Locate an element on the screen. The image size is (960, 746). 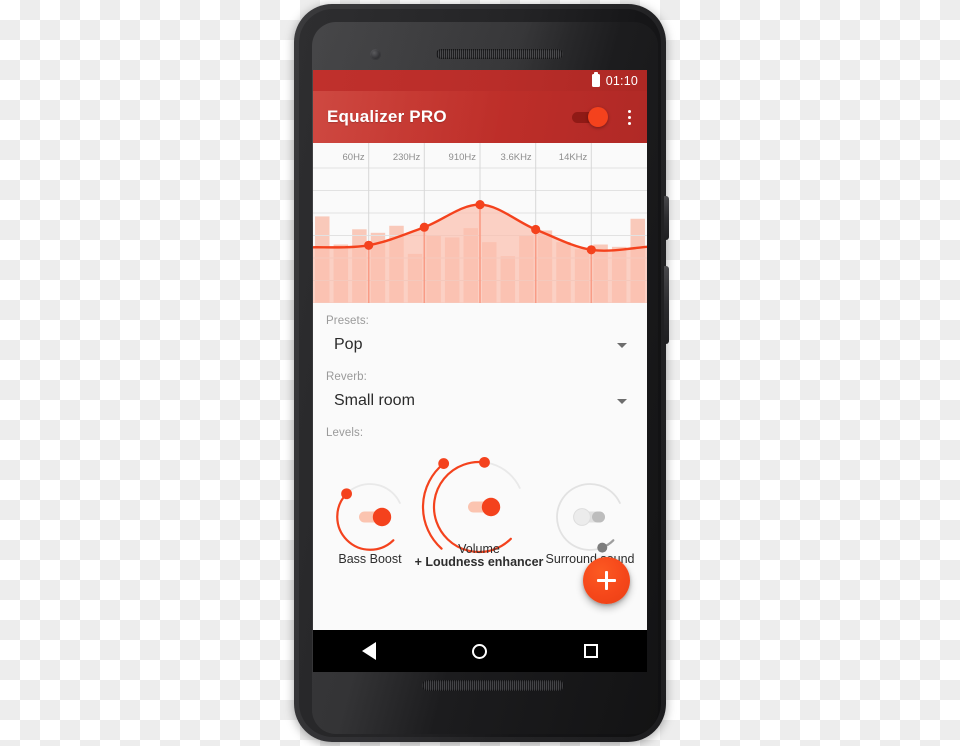
power-button is located at coordinates (666, 218).